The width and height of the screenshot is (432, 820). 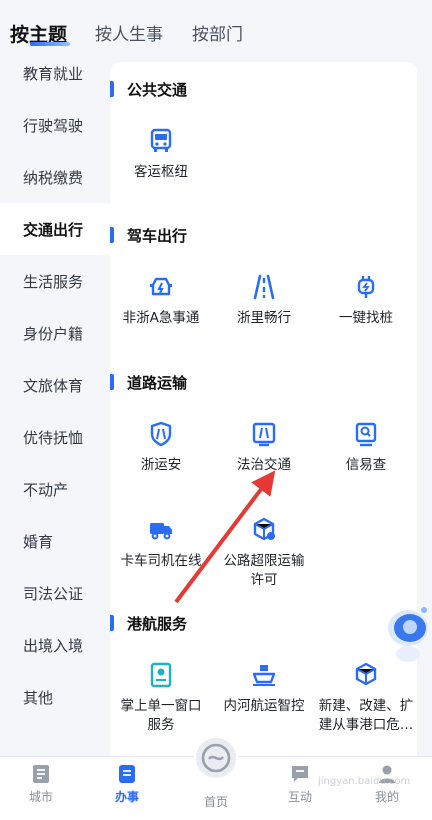 I want to click on sidebar-item-label: 优待抚恤, so click(x=53, y=437).